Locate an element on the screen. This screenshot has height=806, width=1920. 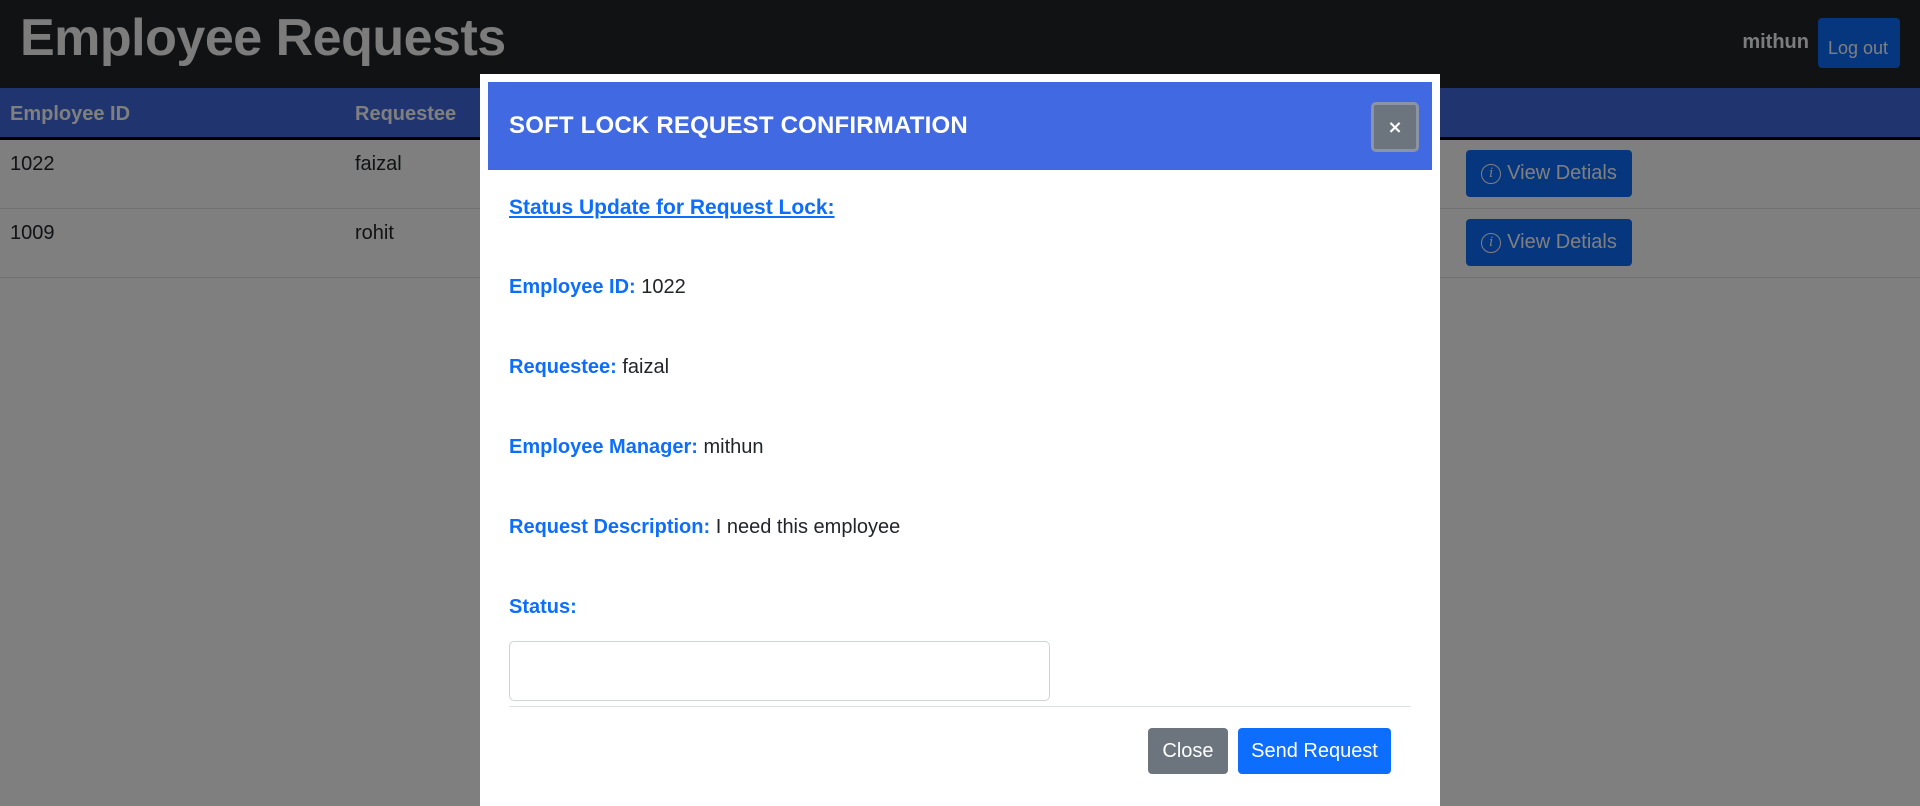
status-input is located at coordinates (779, 671).